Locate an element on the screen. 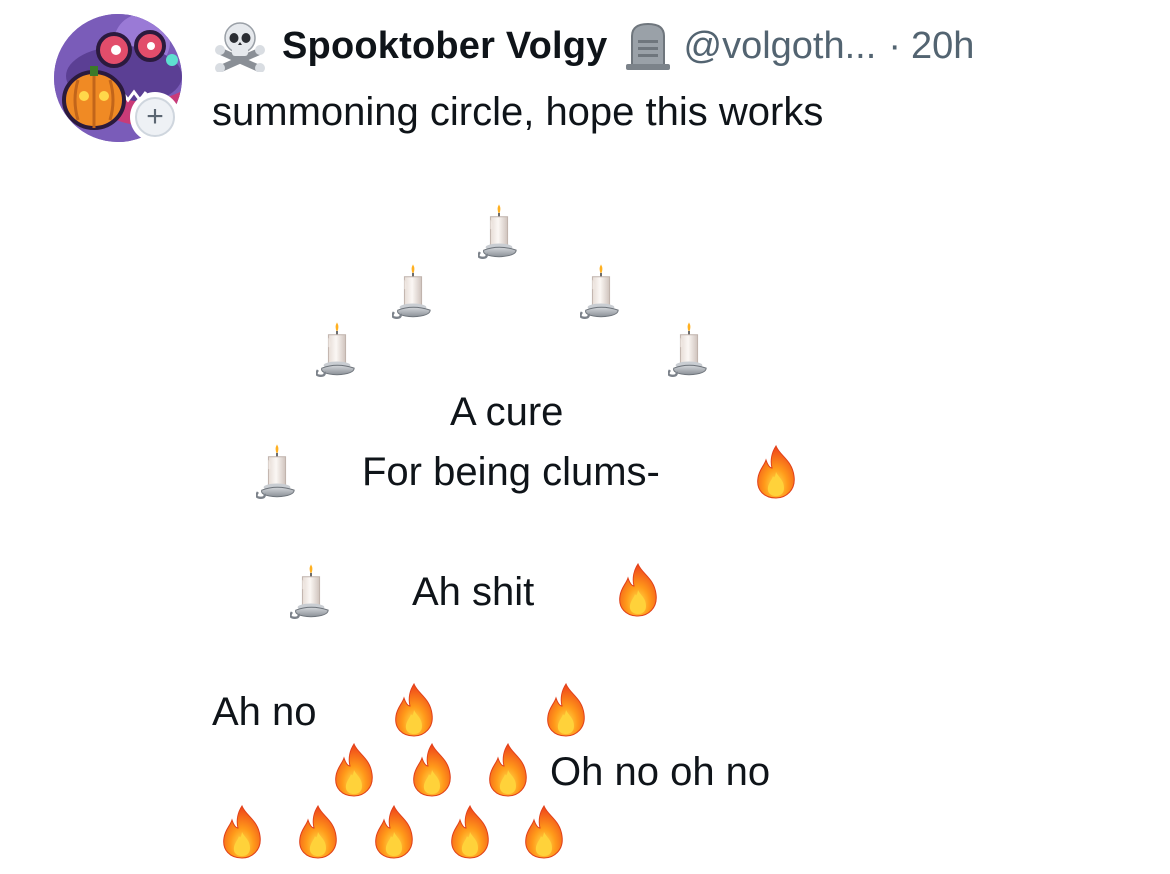  display-name: Spooktober Volgy is located at coordinates (445, 46).